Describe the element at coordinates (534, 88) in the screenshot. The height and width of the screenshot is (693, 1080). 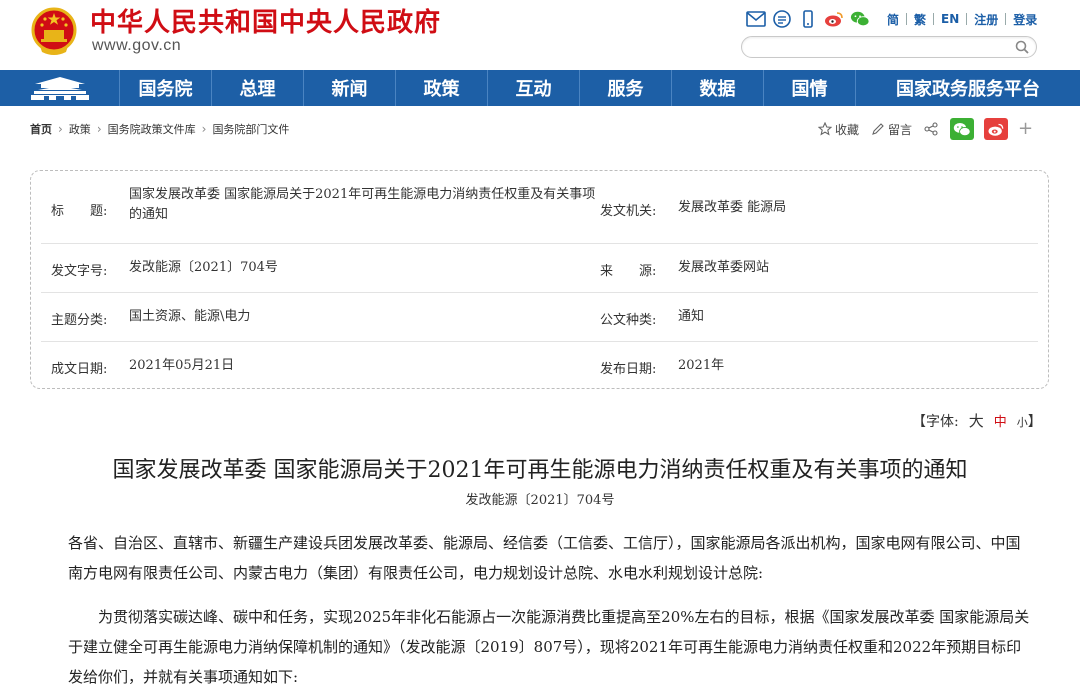
I see `nav-item-interaction: 互动` at that location.